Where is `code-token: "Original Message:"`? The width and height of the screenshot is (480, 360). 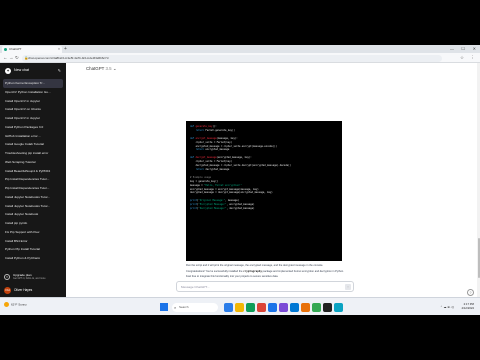 code-token: "Original Message:" is located at coordinates (212, 201).